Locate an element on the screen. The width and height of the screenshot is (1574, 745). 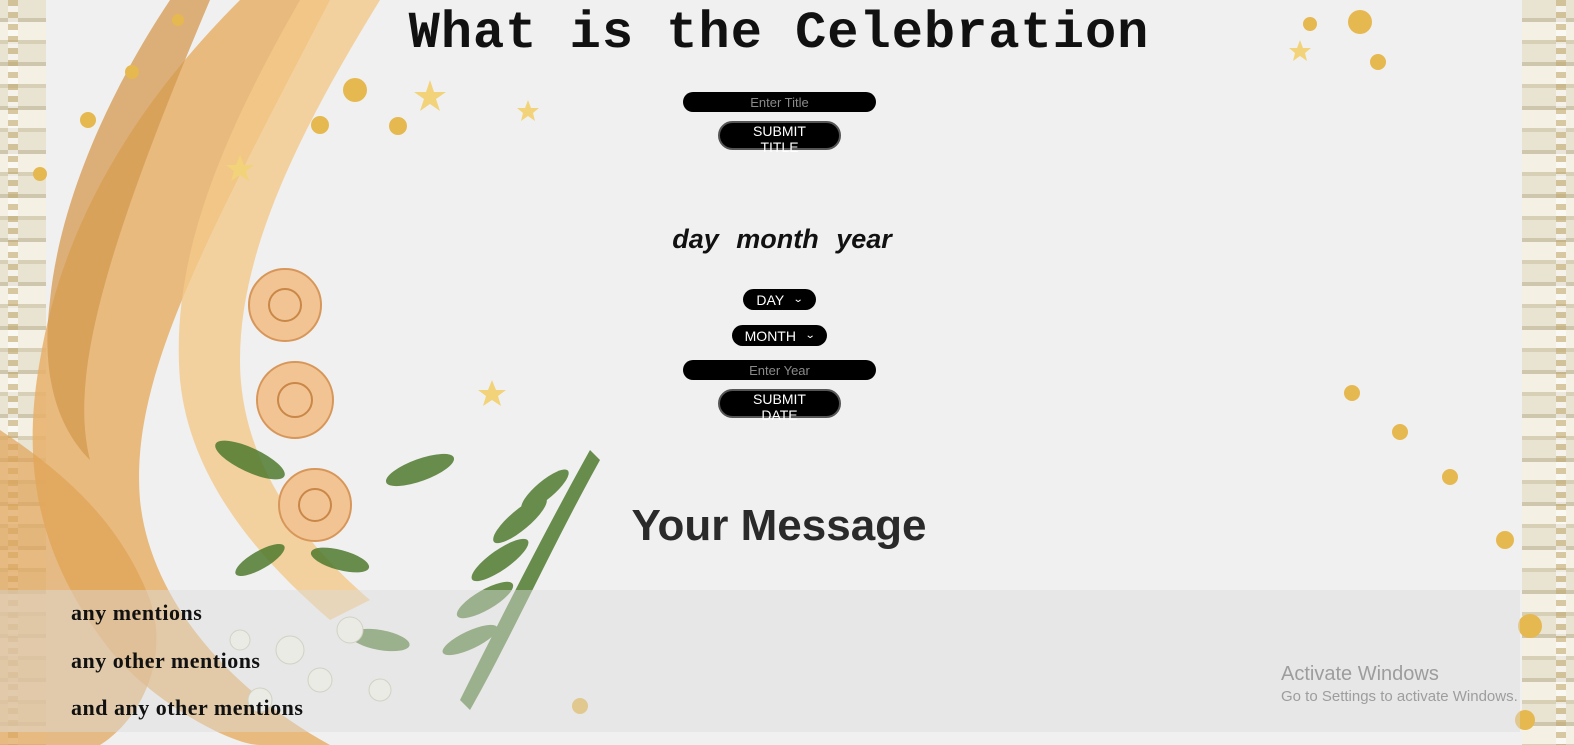
watermark-subtitle: Go to Settings to activate Windows. is located at coordinates (1399, 696).